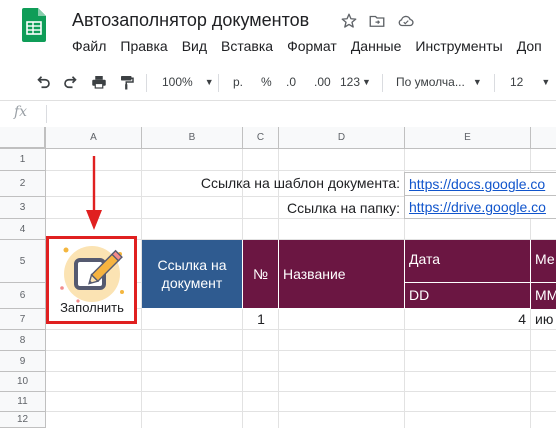 The image size is (556, 428). I want to click on row-header-1: 1, so click(23, 160).